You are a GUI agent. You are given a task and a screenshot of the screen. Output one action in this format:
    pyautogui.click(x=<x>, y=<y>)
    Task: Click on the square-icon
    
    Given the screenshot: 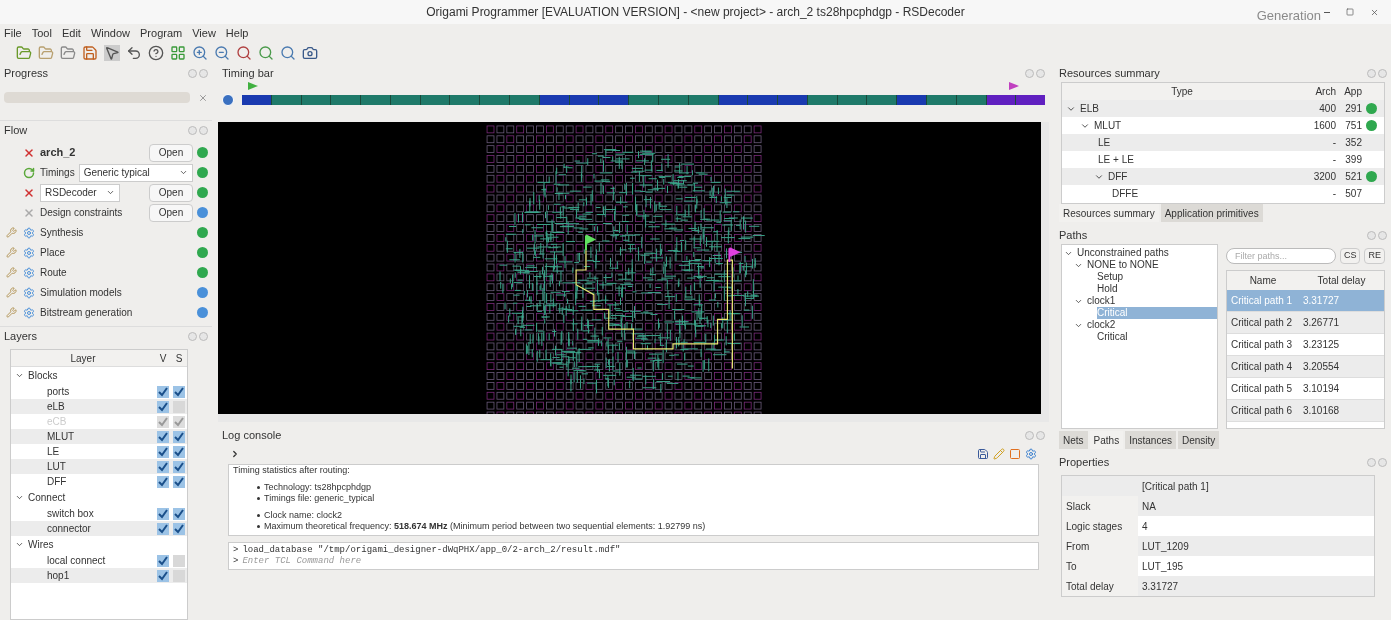 What is the action you would take?
    pyautogui.click(x=1015, y=454)
    